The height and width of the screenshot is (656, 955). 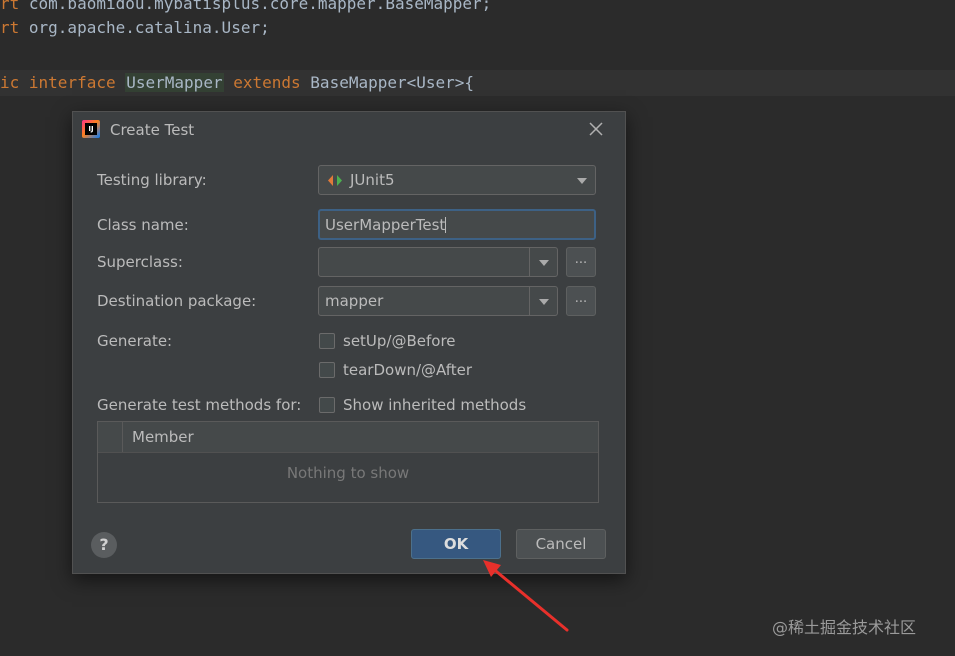 I want to click on generate-methods-for-label: Generate test methods for:, so click(x=199, y=405).